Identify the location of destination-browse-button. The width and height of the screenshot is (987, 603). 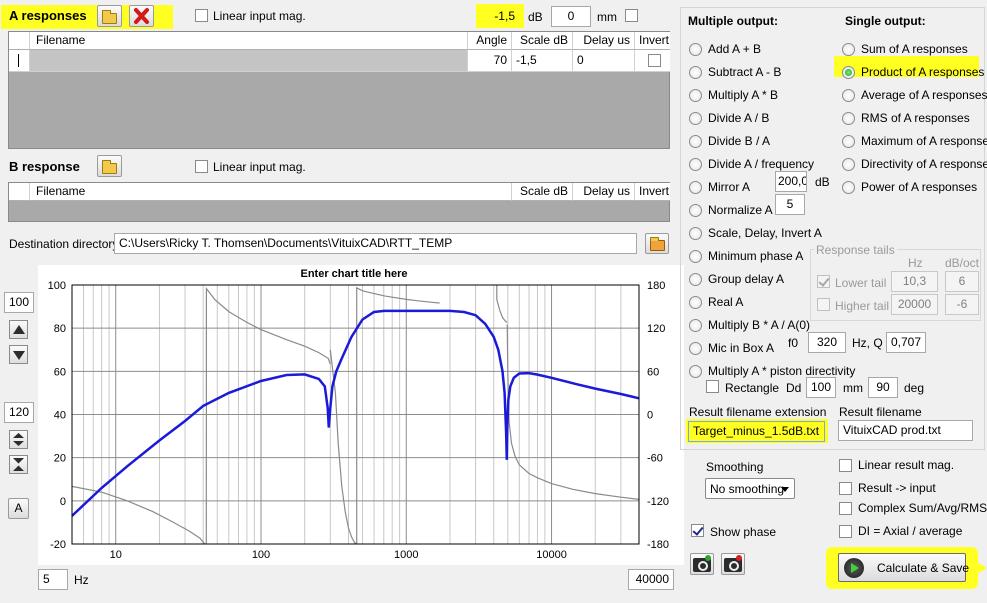
(657, 243).